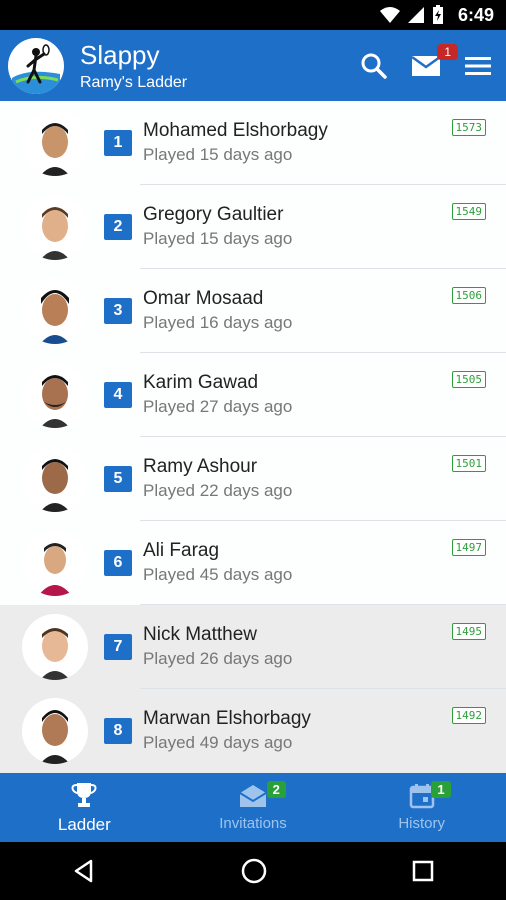  What do you see at coordinates (468, 547) in the screenshot?
I see `rating-badge: 1497` at bounding box center [468, 547].